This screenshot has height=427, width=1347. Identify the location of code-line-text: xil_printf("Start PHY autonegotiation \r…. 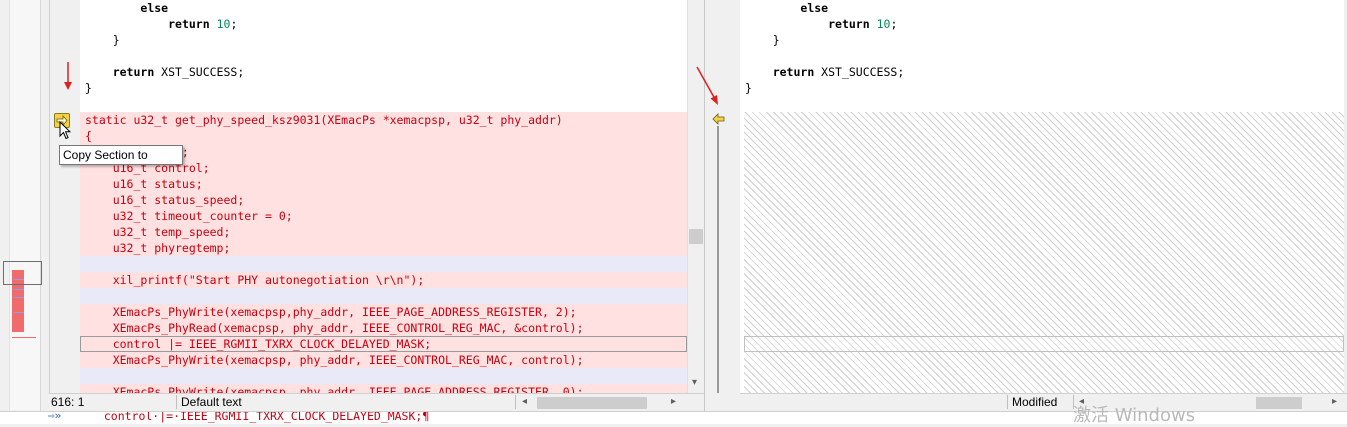
(255, 280).